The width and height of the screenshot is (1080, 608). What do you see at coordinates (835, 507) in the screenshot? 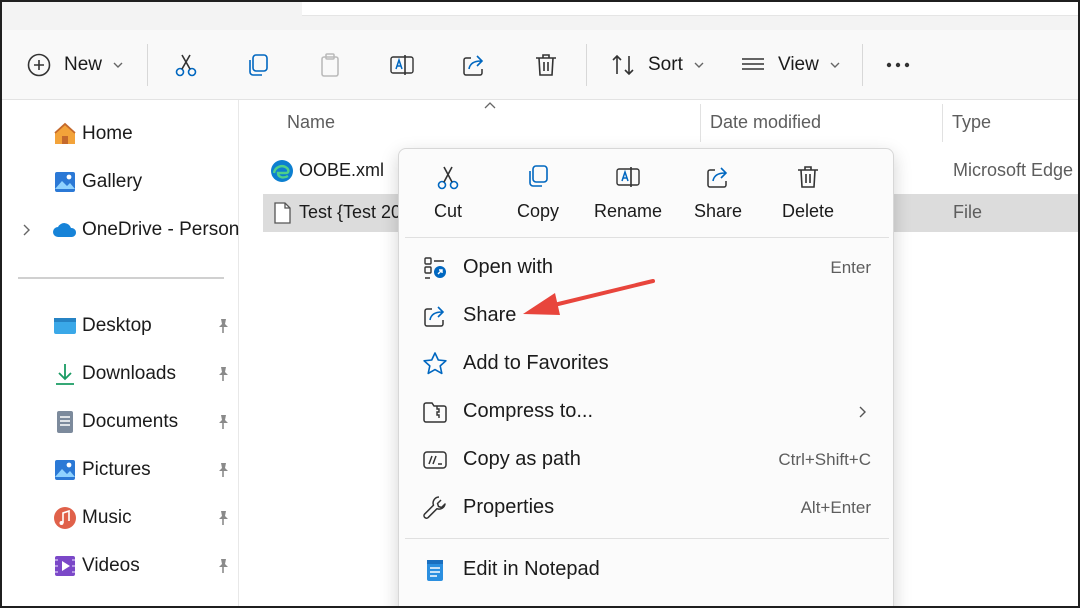
I see `menu-item-shortcut: Alt+Enter` at bounding box center [835, 507].